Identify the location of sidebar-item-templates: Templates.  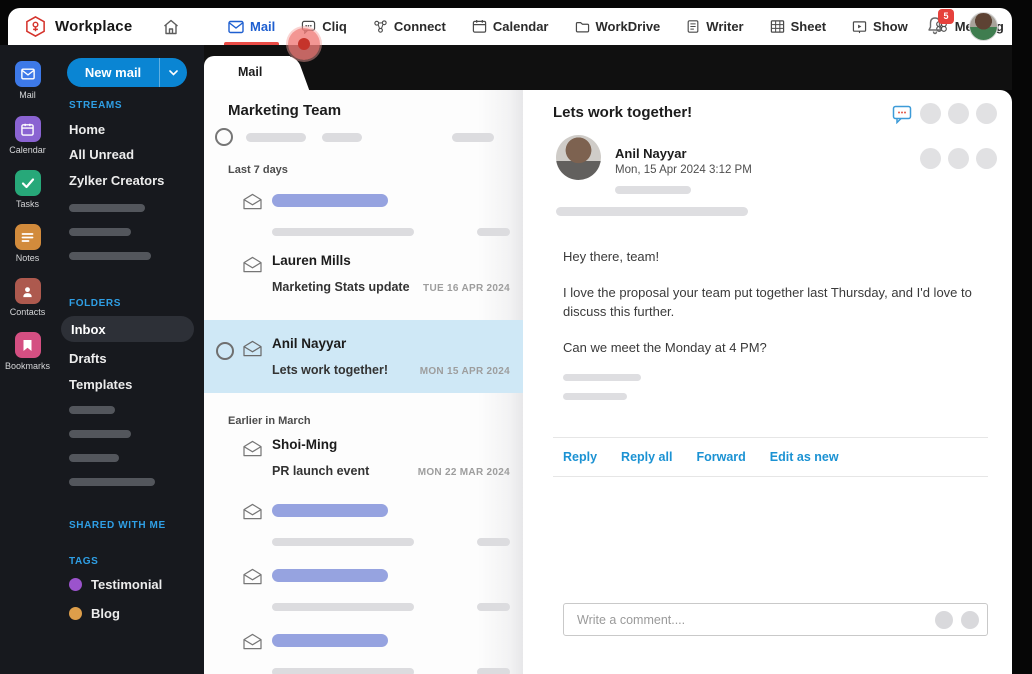
(100, 384).